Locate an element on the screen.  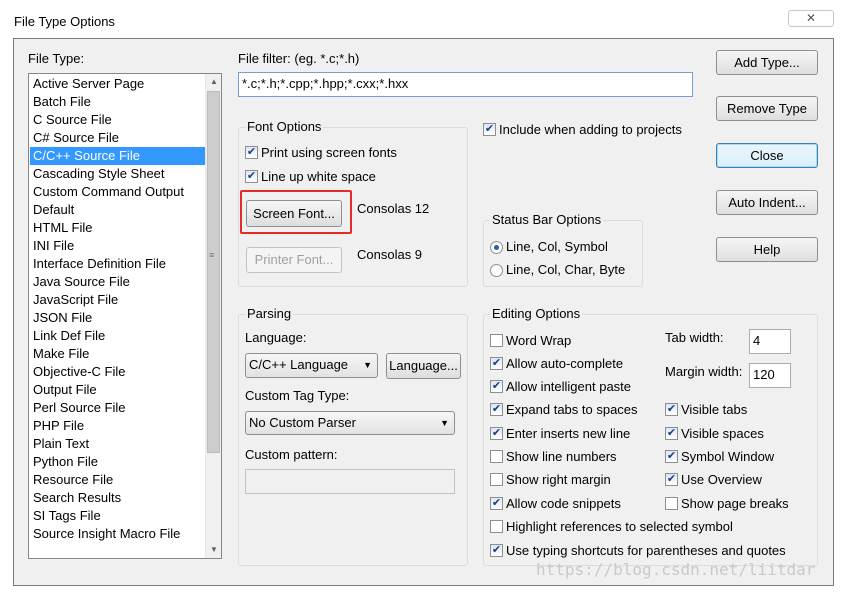
highlight-references-to-selected-symbol-label: Highlight references to selected symbol is located at coordinates (619, 526).